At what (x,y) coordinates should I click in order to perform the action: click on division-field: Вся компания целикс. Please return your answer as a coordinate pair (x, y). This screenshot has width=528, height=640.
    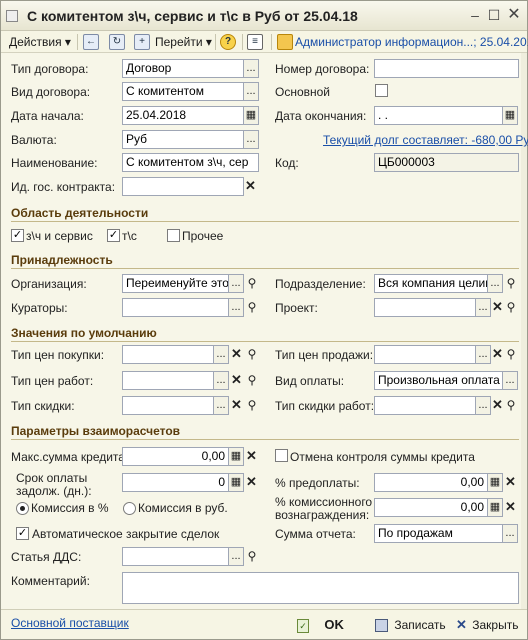
    Looking at the image, I should click on (431, 283).